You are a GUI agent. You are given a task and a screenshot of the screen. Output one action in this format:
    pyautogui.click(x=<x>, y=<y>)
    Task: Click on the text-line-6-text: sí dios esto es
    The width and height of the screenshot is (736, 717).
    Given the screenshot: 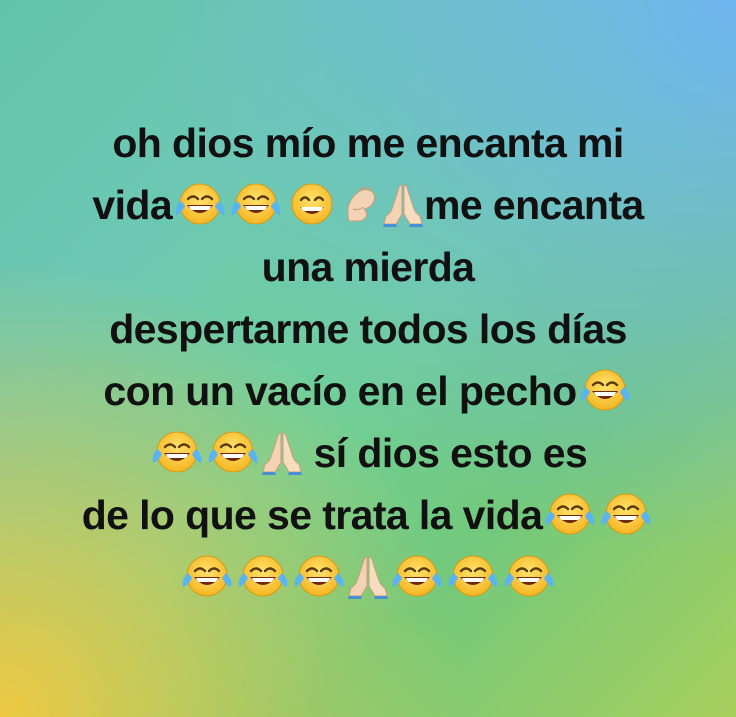 What is the action you would take?
    pyautogui.click(x=450, y=453)
    